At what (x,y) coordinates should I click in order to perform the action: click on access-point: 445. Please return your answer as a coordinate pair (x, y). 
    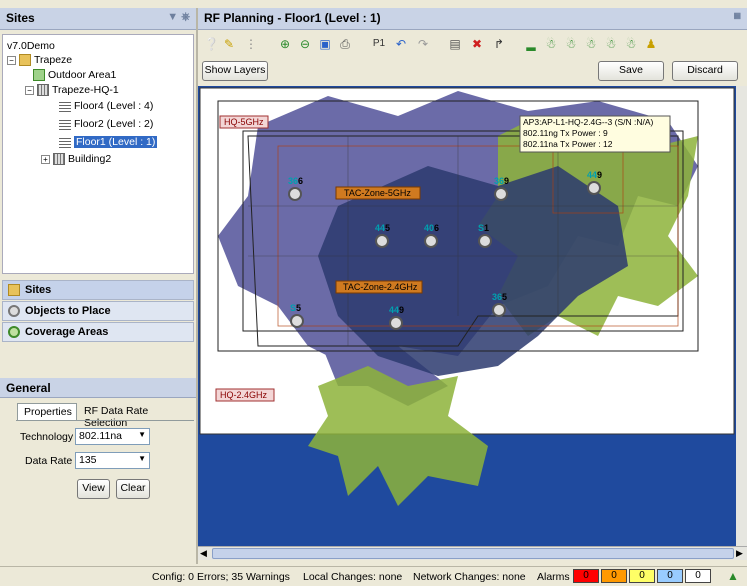
    Looking at the image, I should click on (382, 235).